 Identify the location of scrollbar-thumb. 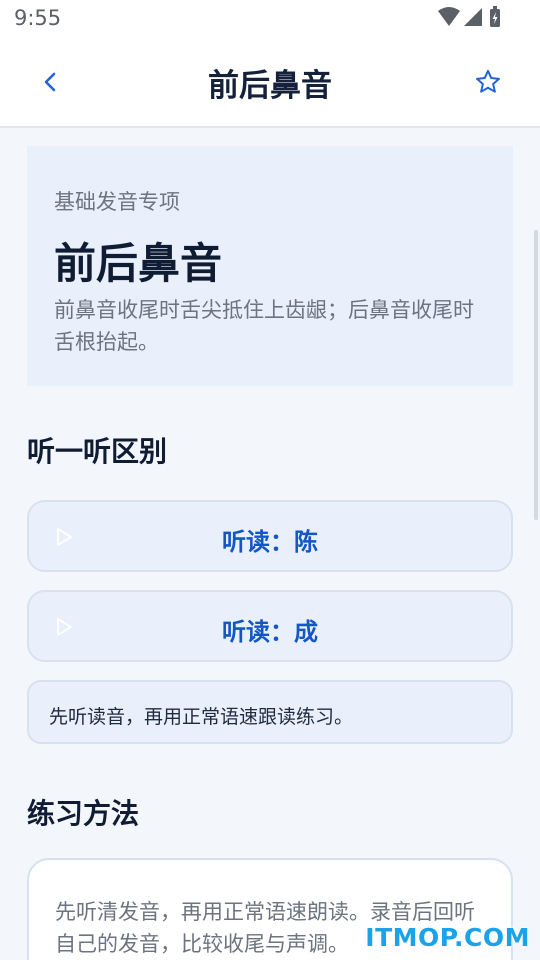
(536, 375).